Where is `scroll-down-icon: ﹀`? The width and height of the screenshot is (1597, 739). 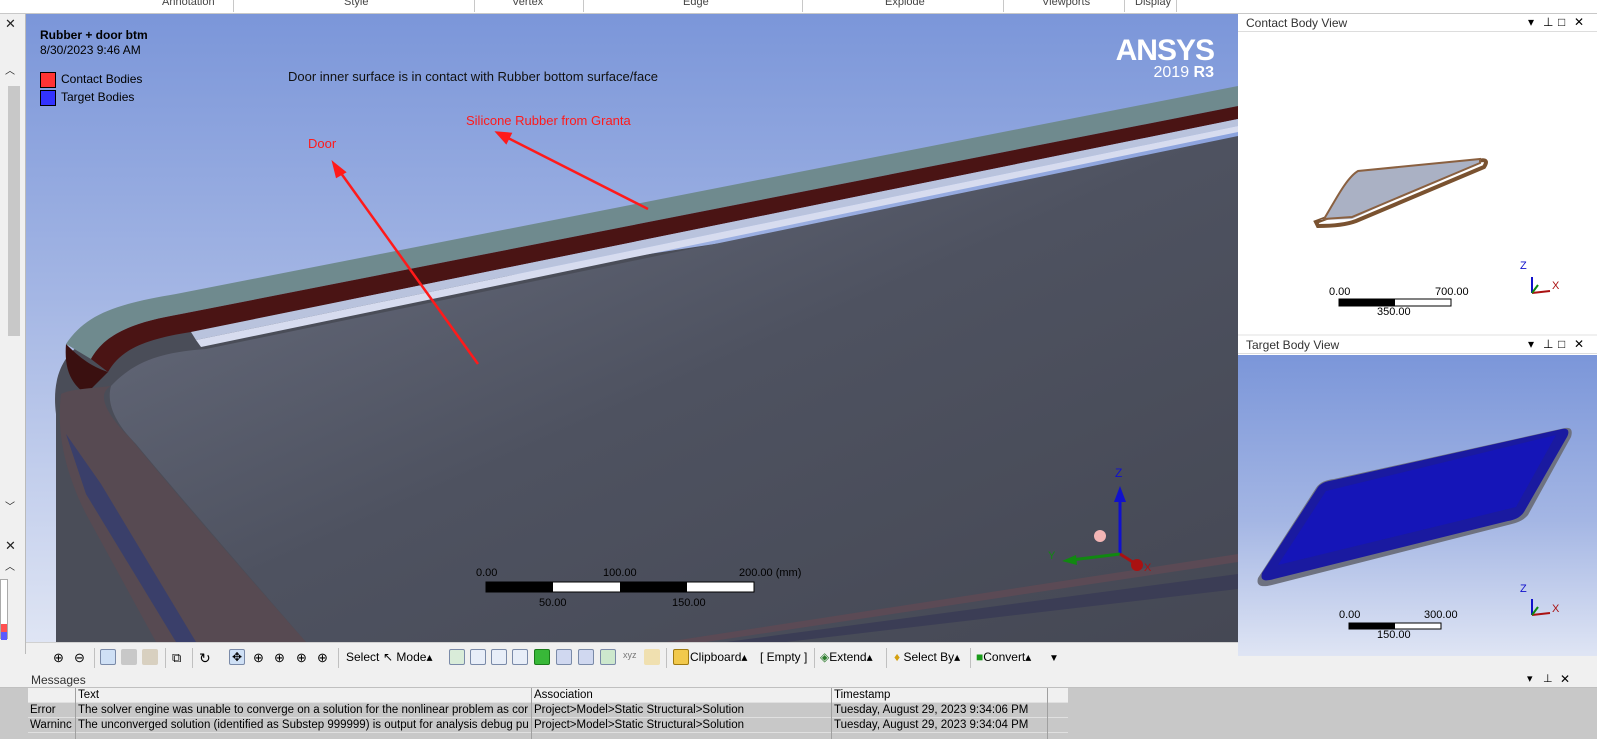
scroll-down-icon: ﹀ is located at coordinates (10, 505).